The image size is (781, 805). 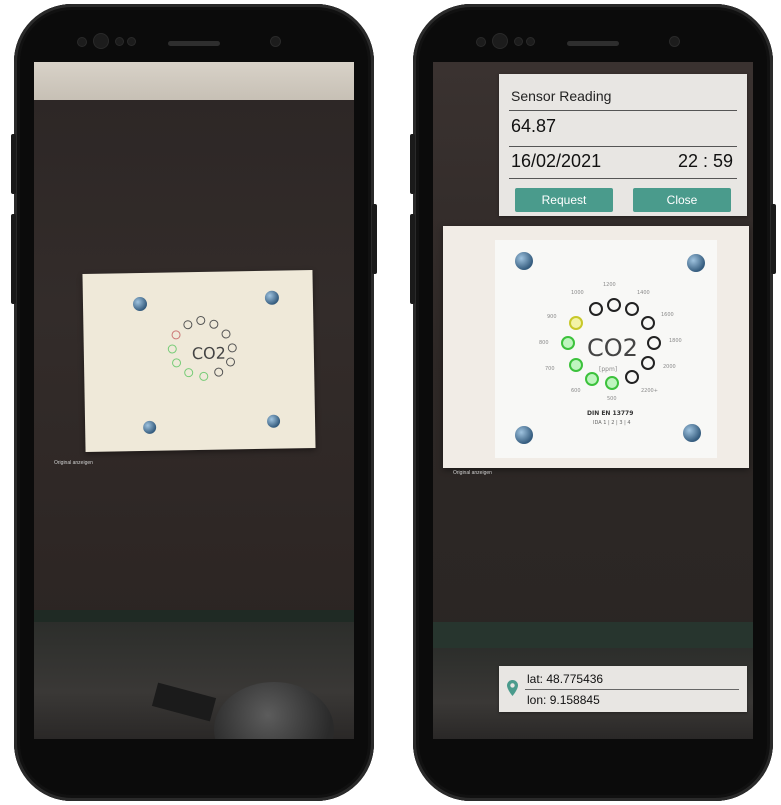 I want to click on standard-label: DIN EN 13779, so click(x=610, y=413).